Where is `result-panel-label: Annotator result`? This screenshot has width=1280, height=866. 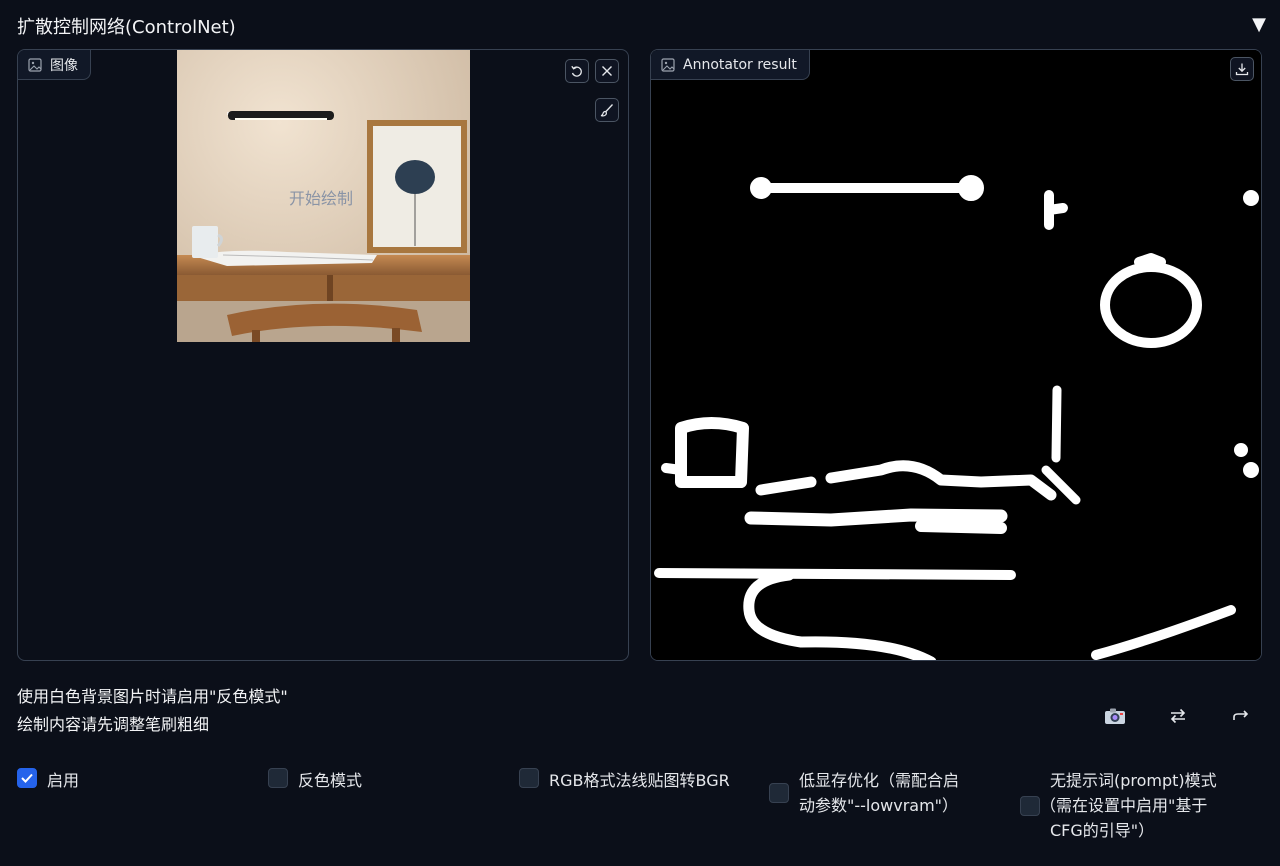 result-panel-label: Annotator result is located at coordinates (730, 65).